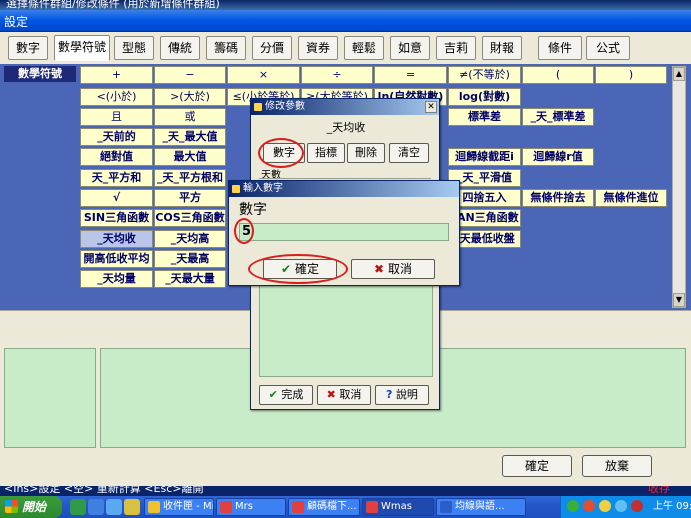 The image size is (691, 518). Describe the element at coordinates (34, 507) in the screenshot. I see `start-label: 開始` at that location.